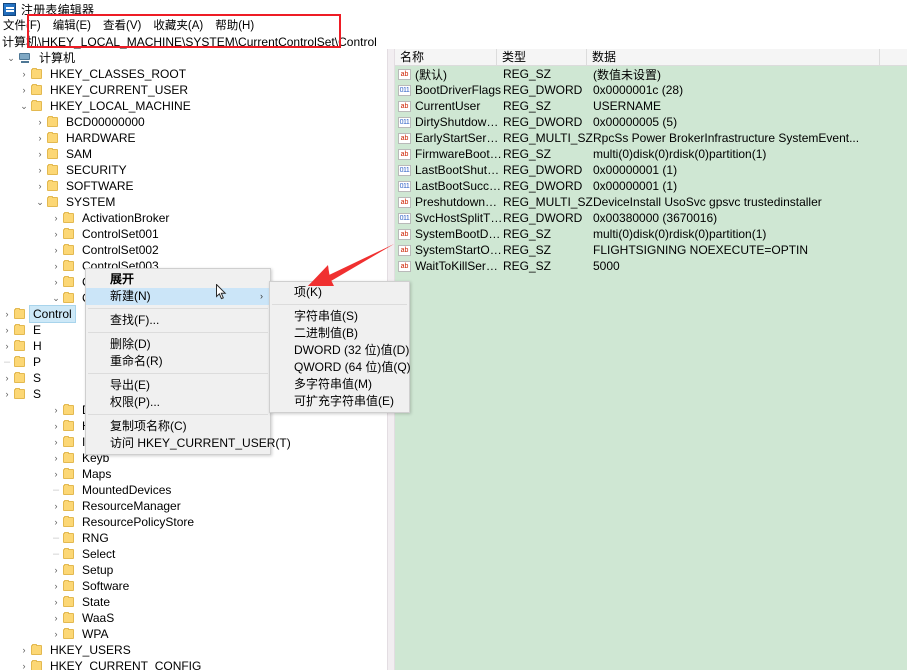 This screenshot has width=907, height=670. Describe the element at coordinates (23, 26) in the screenshot. I see `menu-file: 文件(F)` at that location.